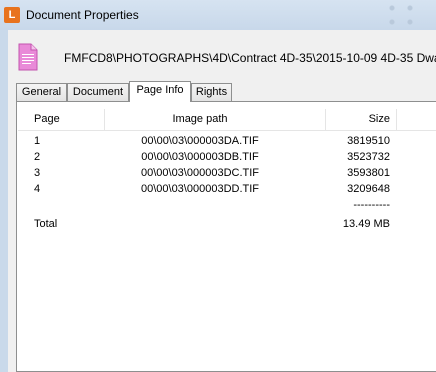 The image size is (436, 372). I want to click on table-row: 4 00\00\03\000003DD.TIF 3209648, so click(227, 189).